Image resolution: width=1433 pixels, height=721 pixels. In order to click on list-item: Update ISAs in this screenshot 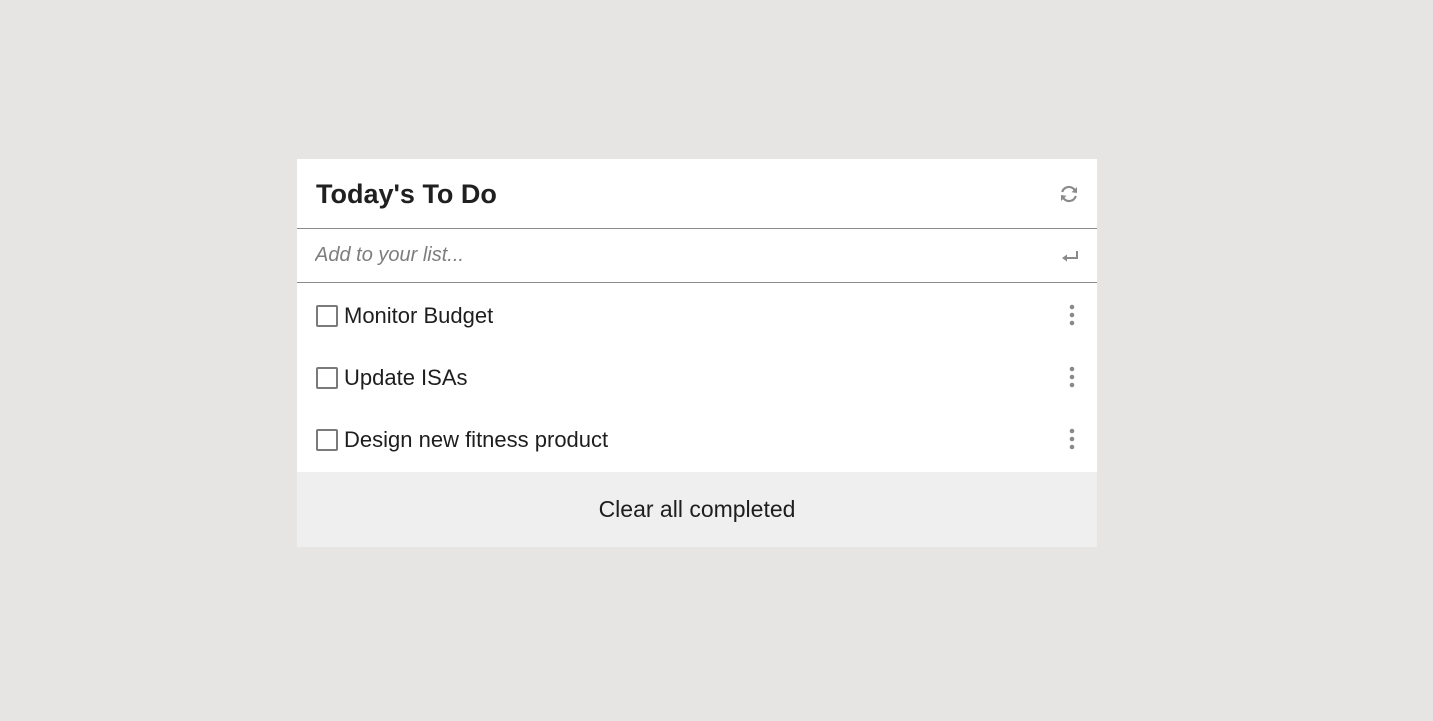, I will do `click(697, 377)`.